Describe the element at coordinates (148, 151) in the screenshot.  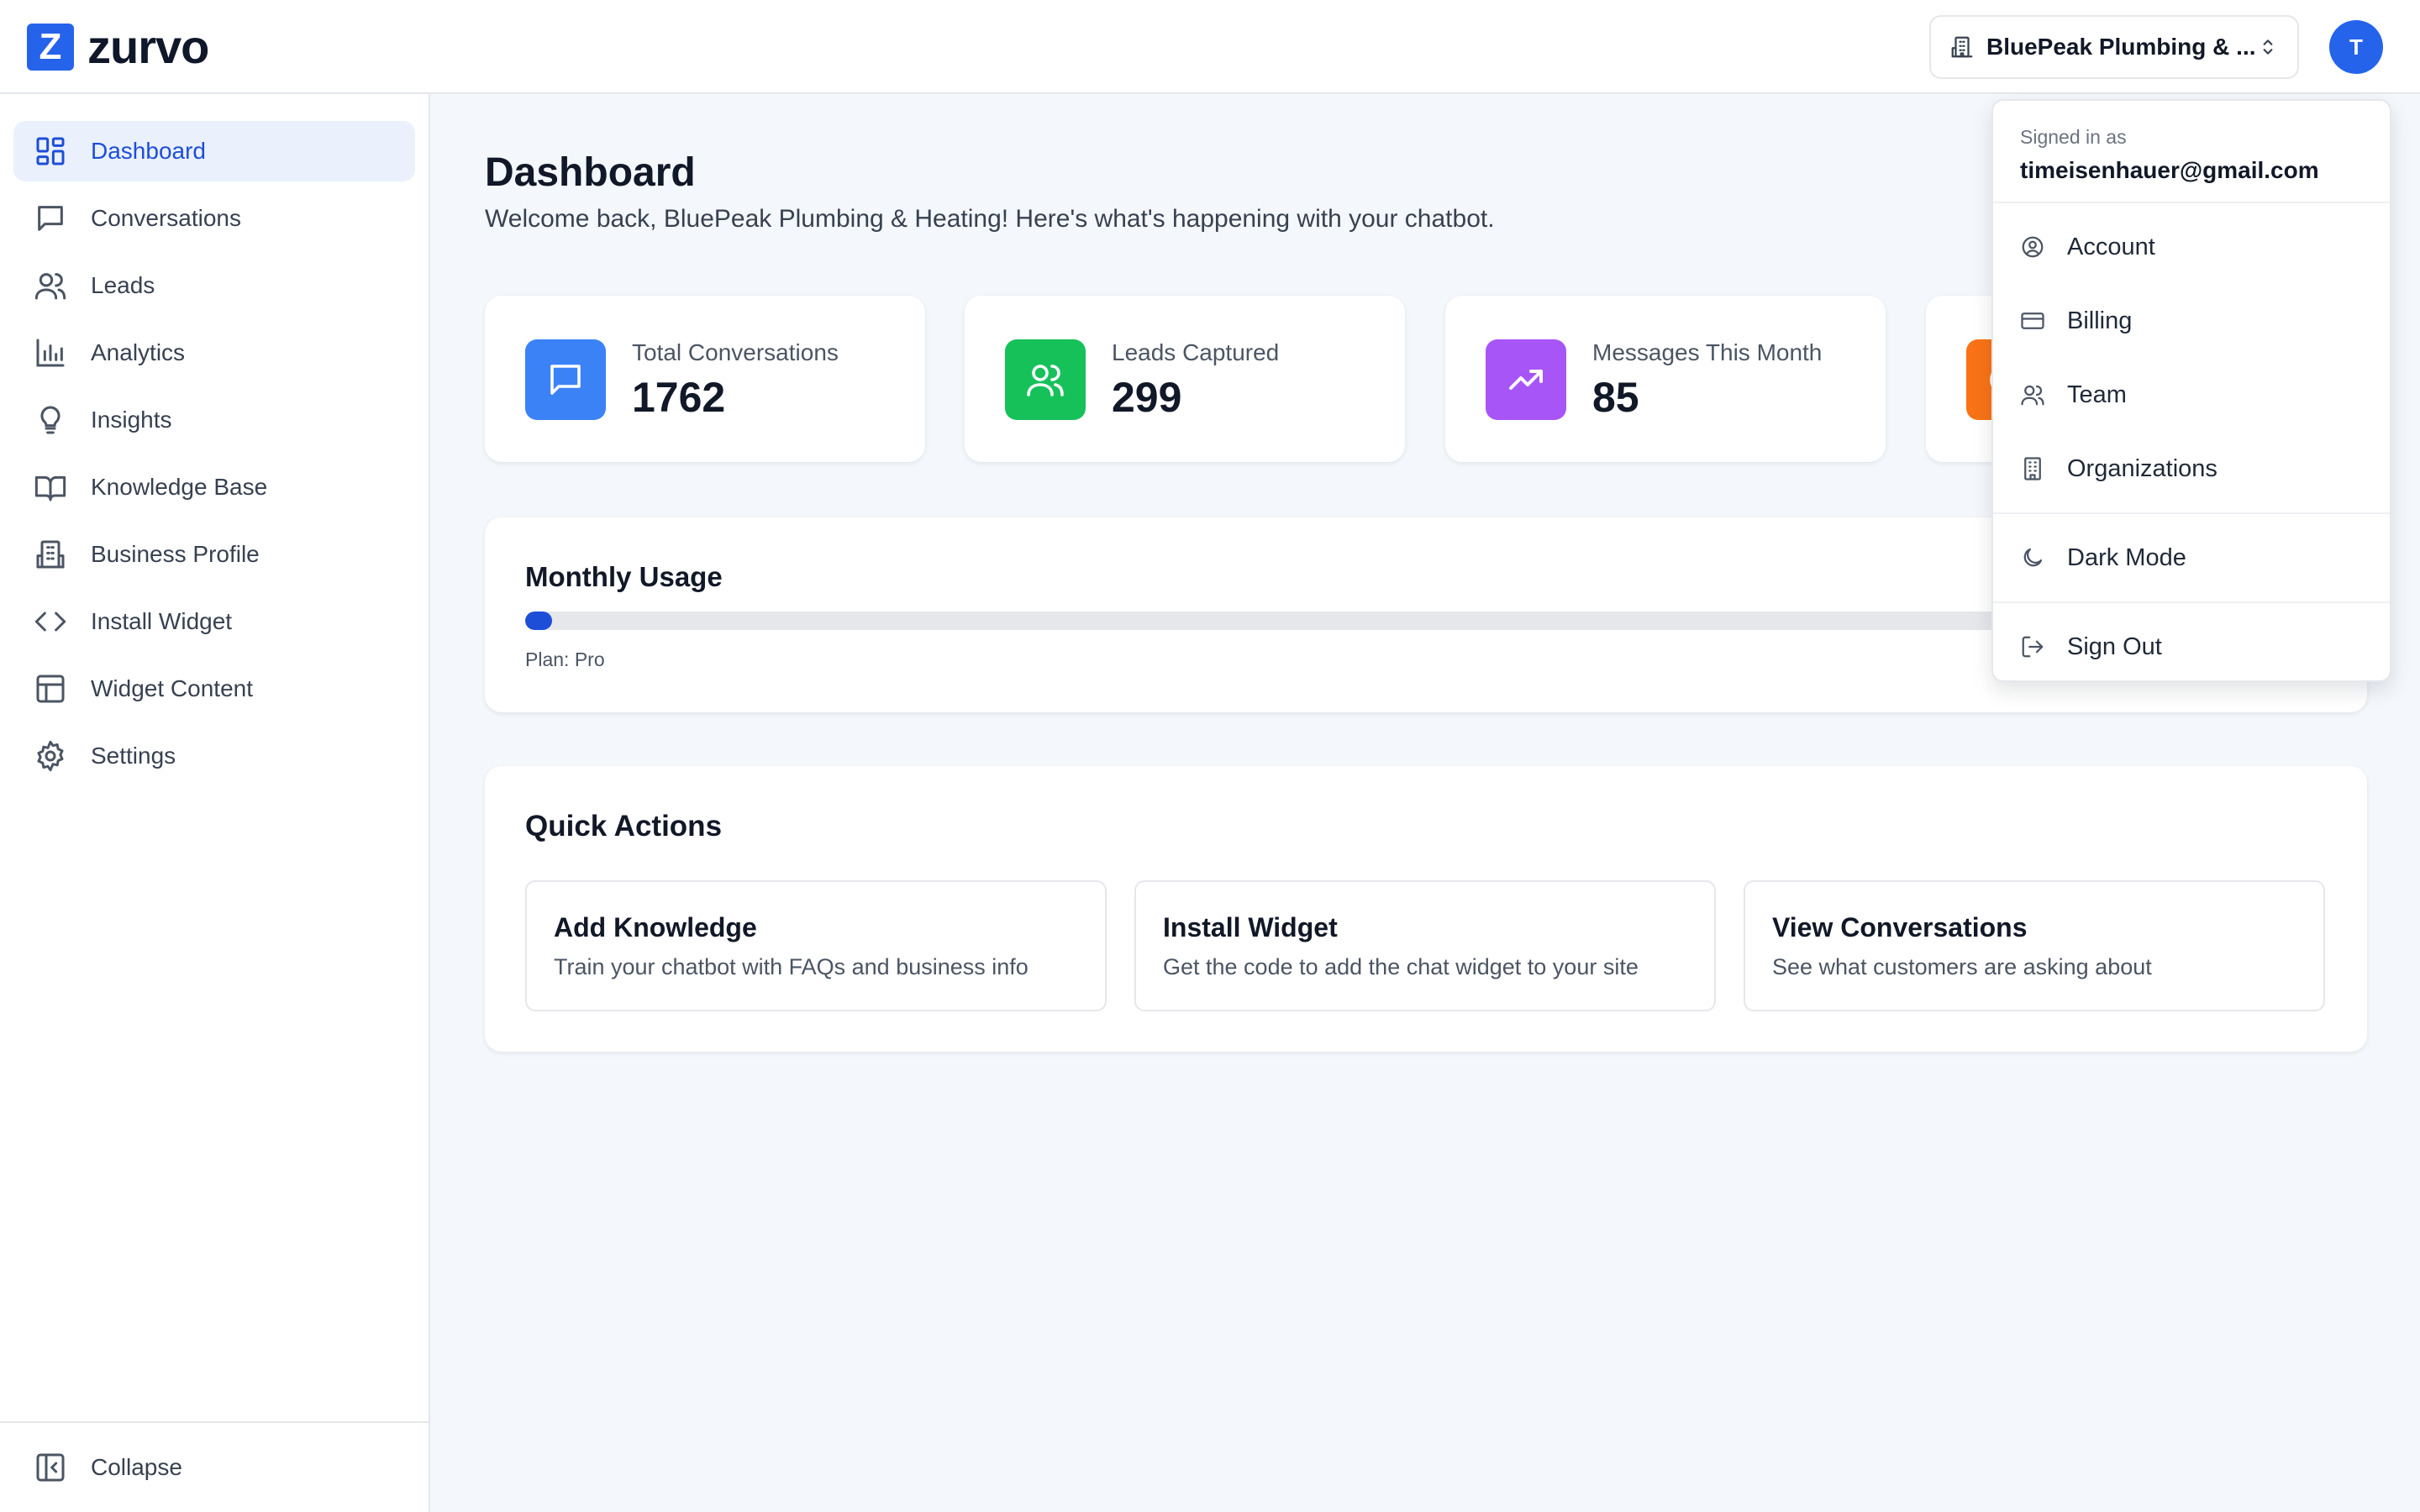
I see `sidebar-item-label: Dashboard` at that location.